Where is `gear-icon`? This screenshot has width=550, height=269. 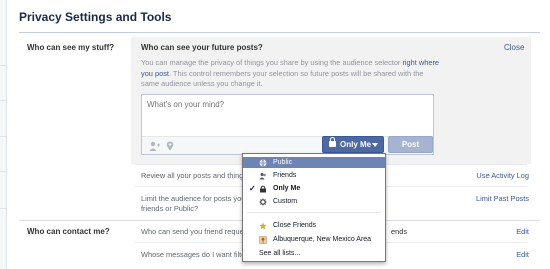 gear-icon is located at coordinates (263, 202).